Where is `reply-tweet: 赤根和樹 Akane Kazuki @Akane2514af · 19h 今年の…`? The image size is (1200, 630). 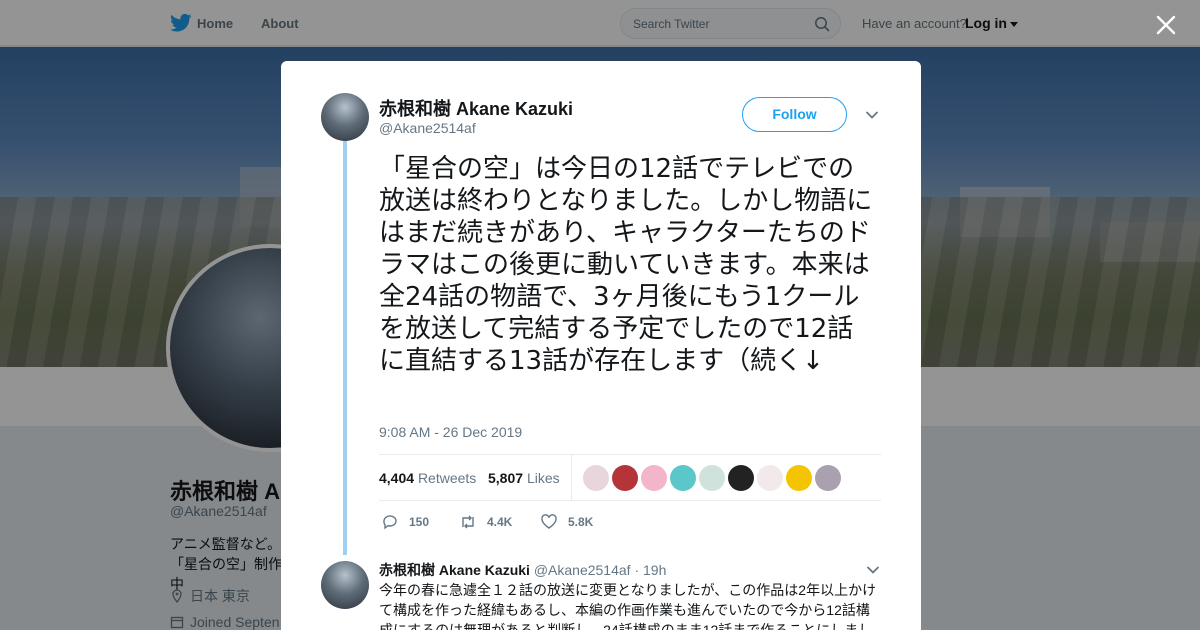 reply-tweet: 赤根和樹 Akane Kazuki @Akane2514af · 19h 今年の… is located at coordinates (601, 590).